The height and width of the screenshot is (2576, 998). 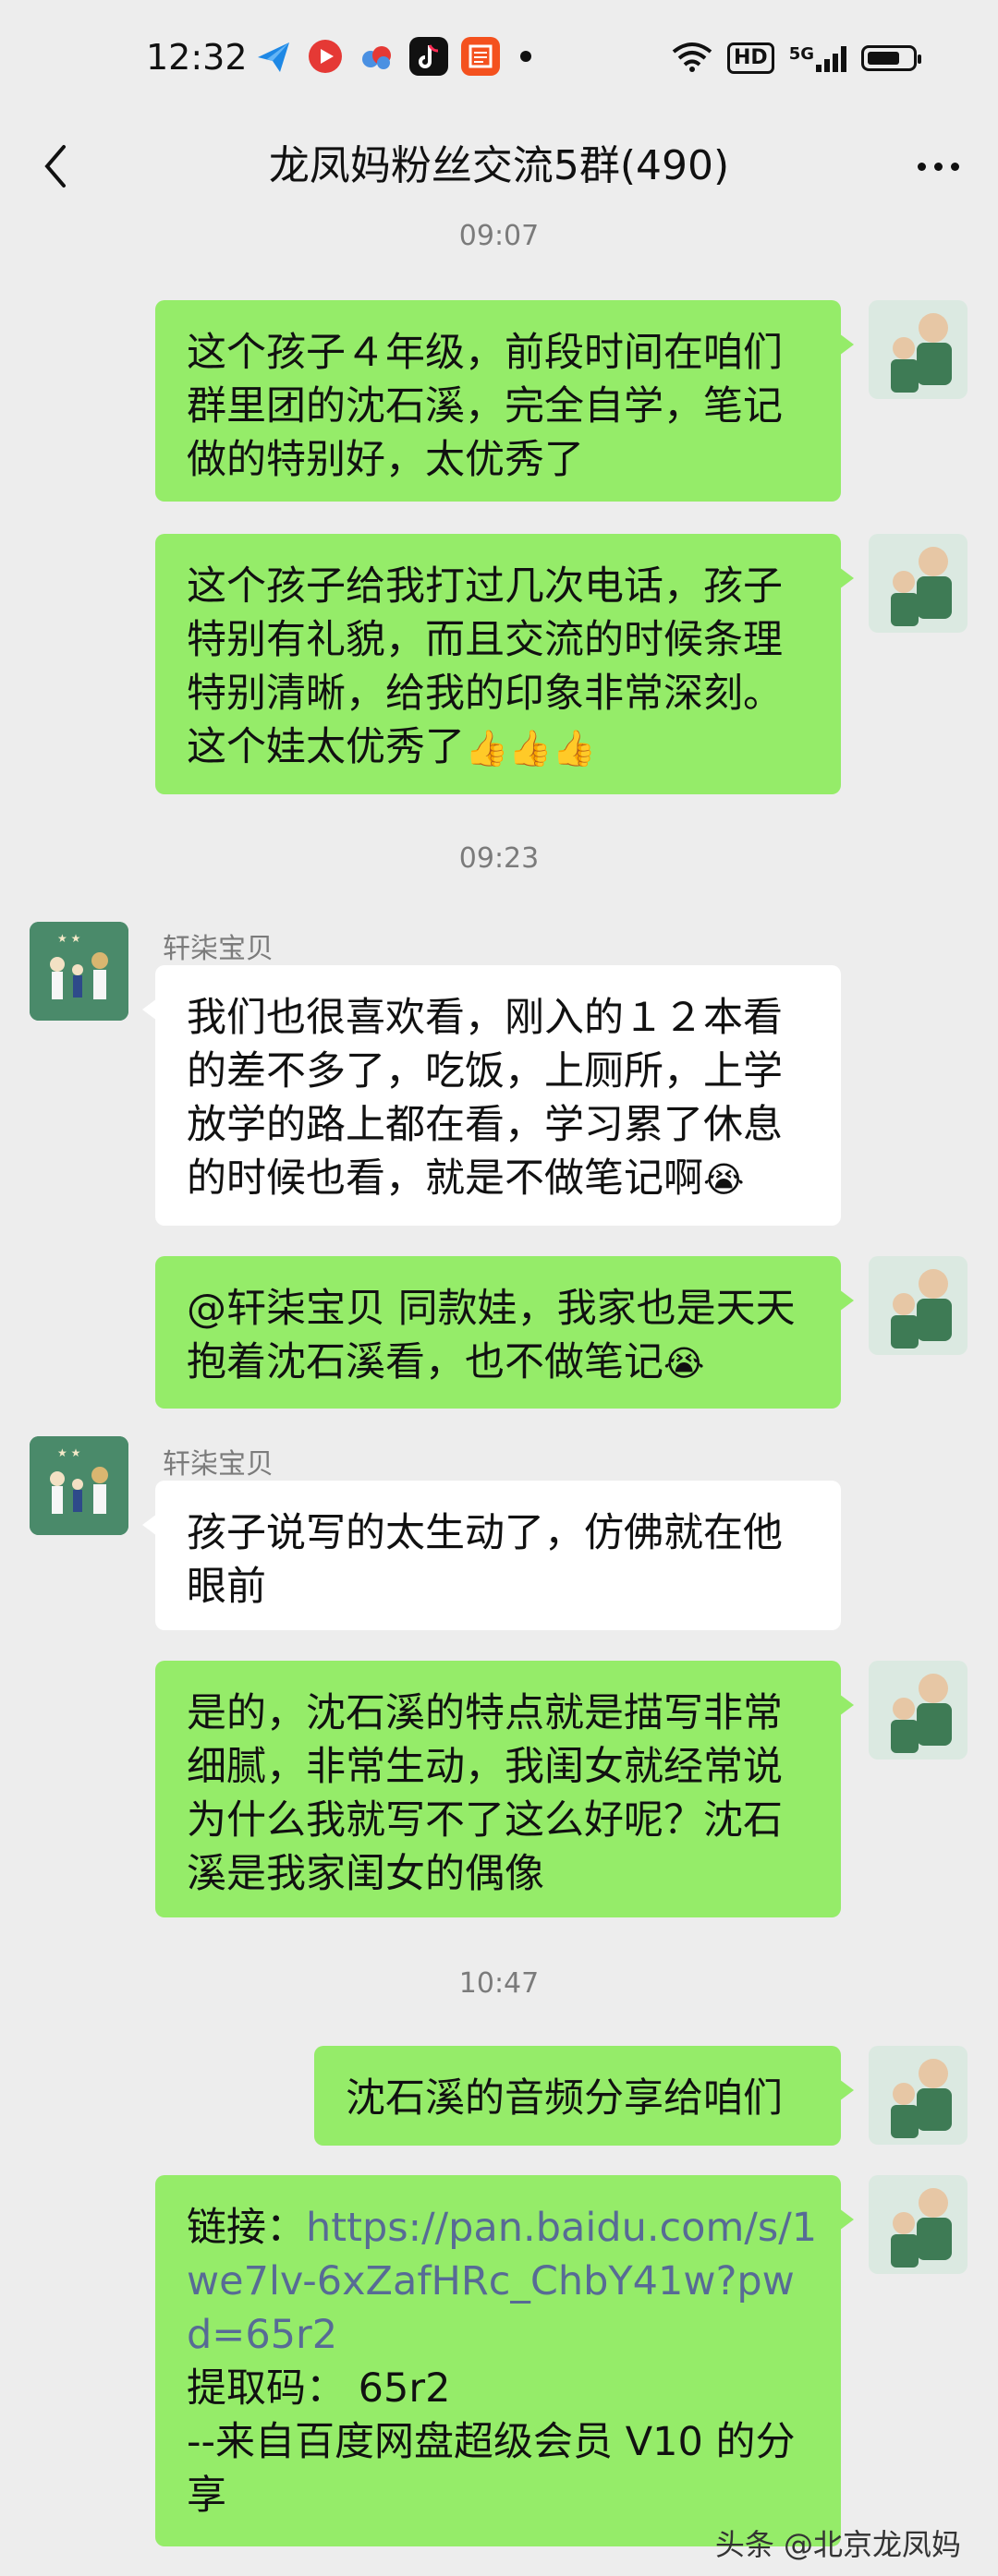 I want to click on cloud-app-icon, so click(x=377, y=56).